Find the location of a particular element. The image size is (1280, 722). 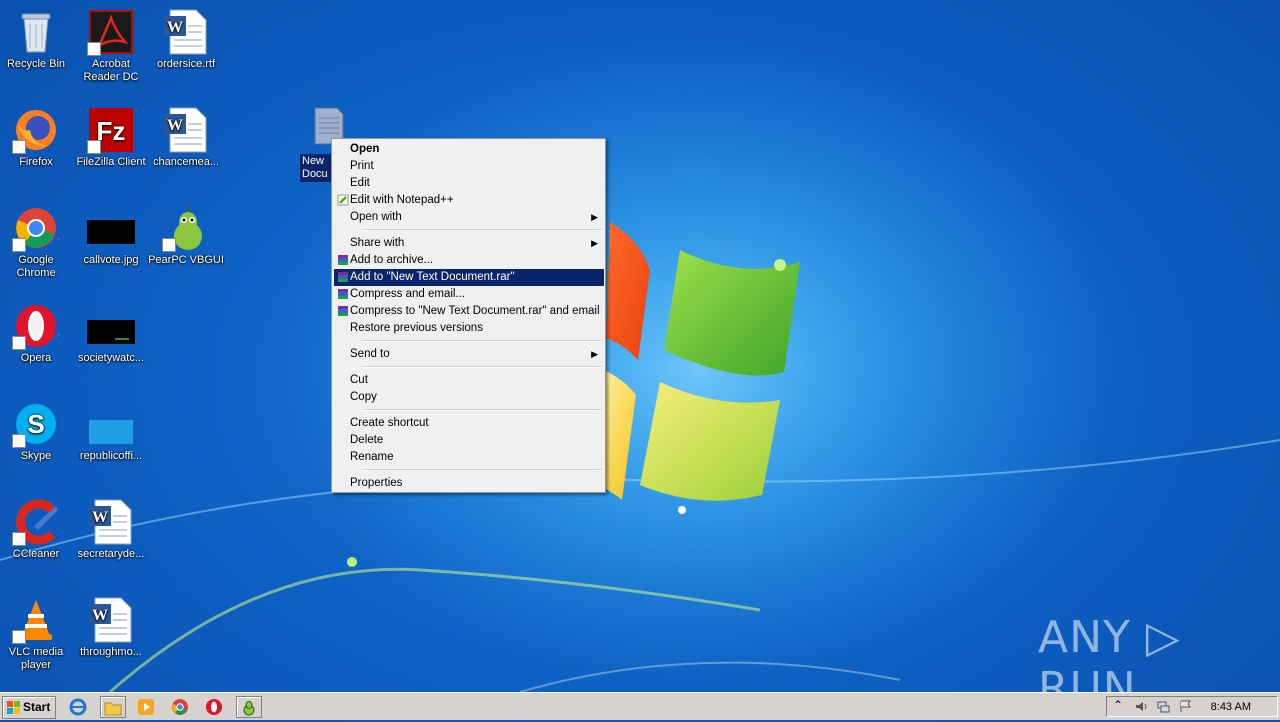

icon-label: VLC media player is located at coordinates (36, 658).